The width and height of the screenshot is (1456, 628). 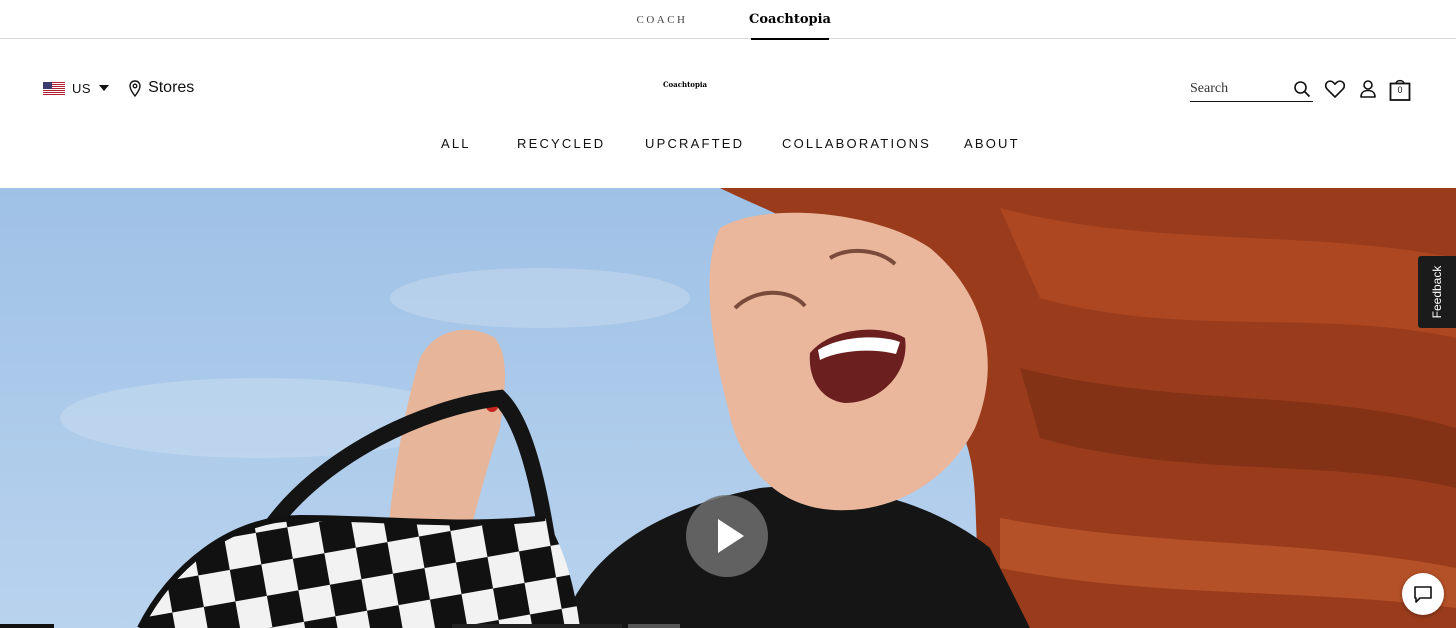 What do you see at coordinates (731, 536) in the screenshot?
I see `play-icon` at bounding box center [731, 536].